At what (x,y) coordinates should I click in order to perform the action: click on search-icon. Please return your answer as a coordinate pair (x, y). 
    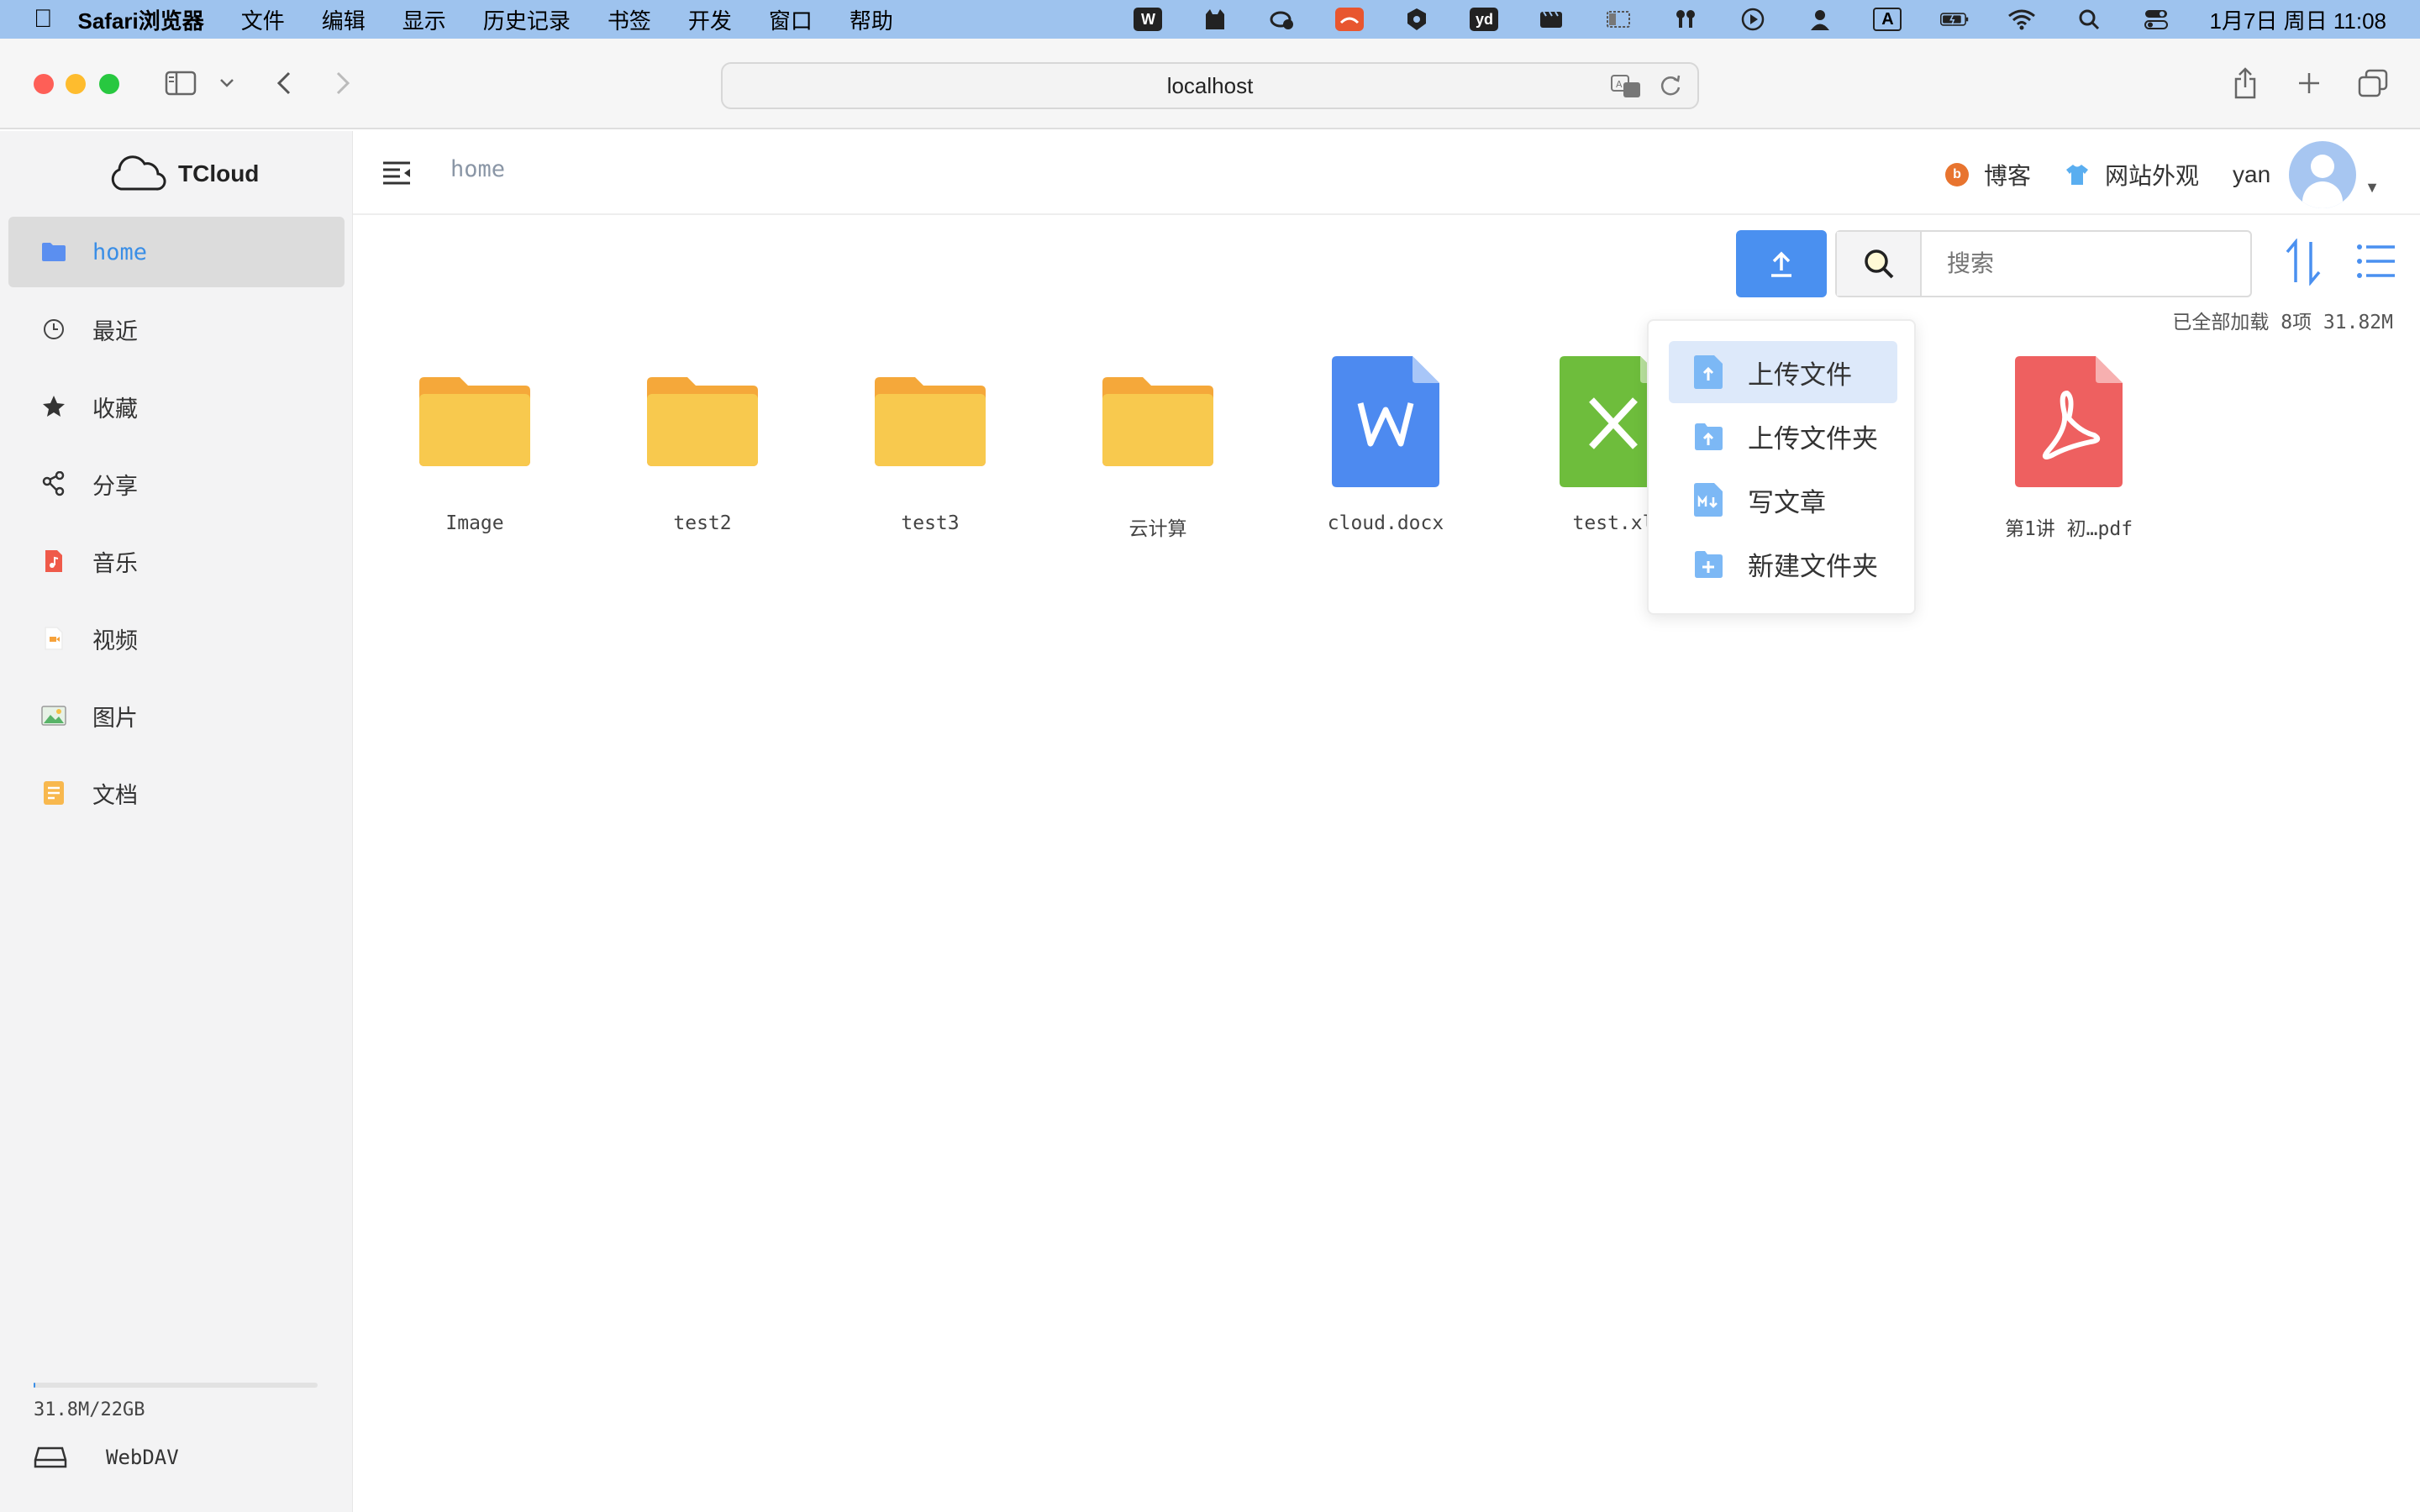
    Looking at the image, I should click on (1878, 264).